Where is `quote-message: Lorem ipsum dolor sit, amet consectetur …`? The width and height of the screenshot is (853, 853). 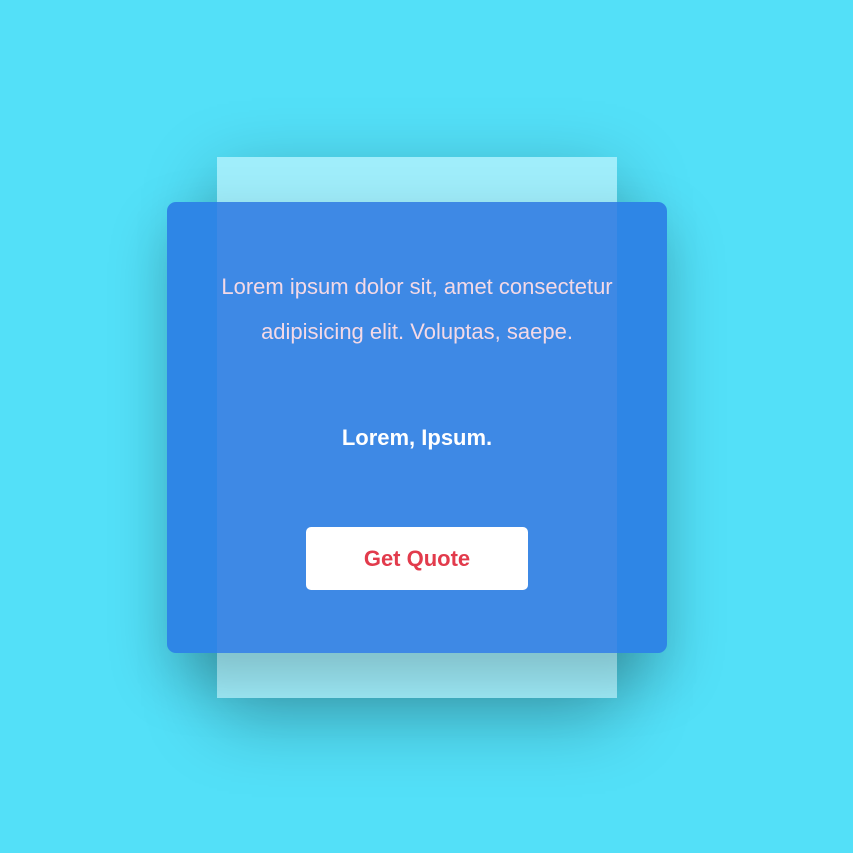
quote-message: Lorem ipsum dolor sit, amet consectetur … is located at coordinates (417, 309).